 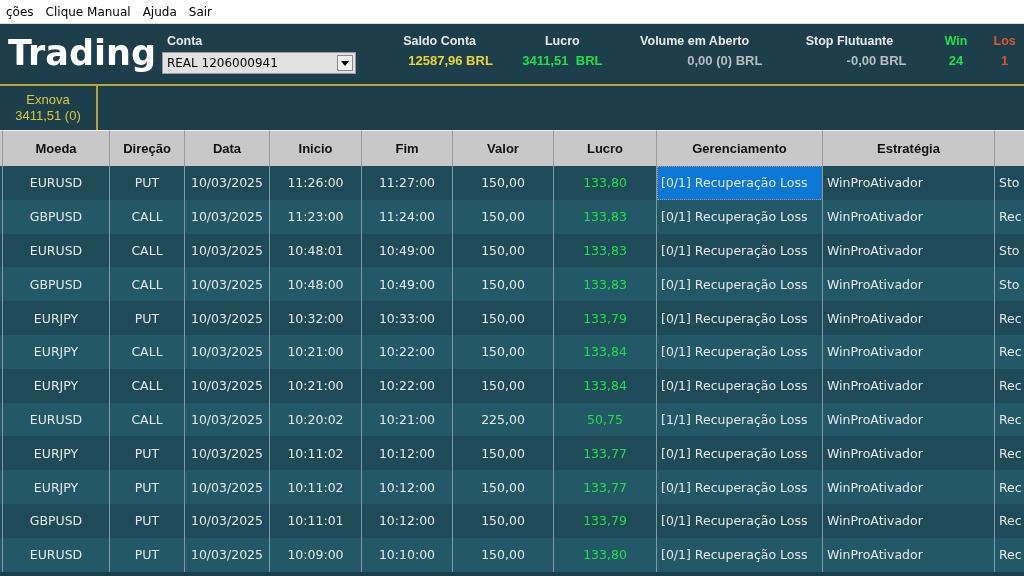 What do you see at coordinates (407, 554) in the screenshot?
I see `table-cell: 10:10:00` at bounding box center [407, 554].